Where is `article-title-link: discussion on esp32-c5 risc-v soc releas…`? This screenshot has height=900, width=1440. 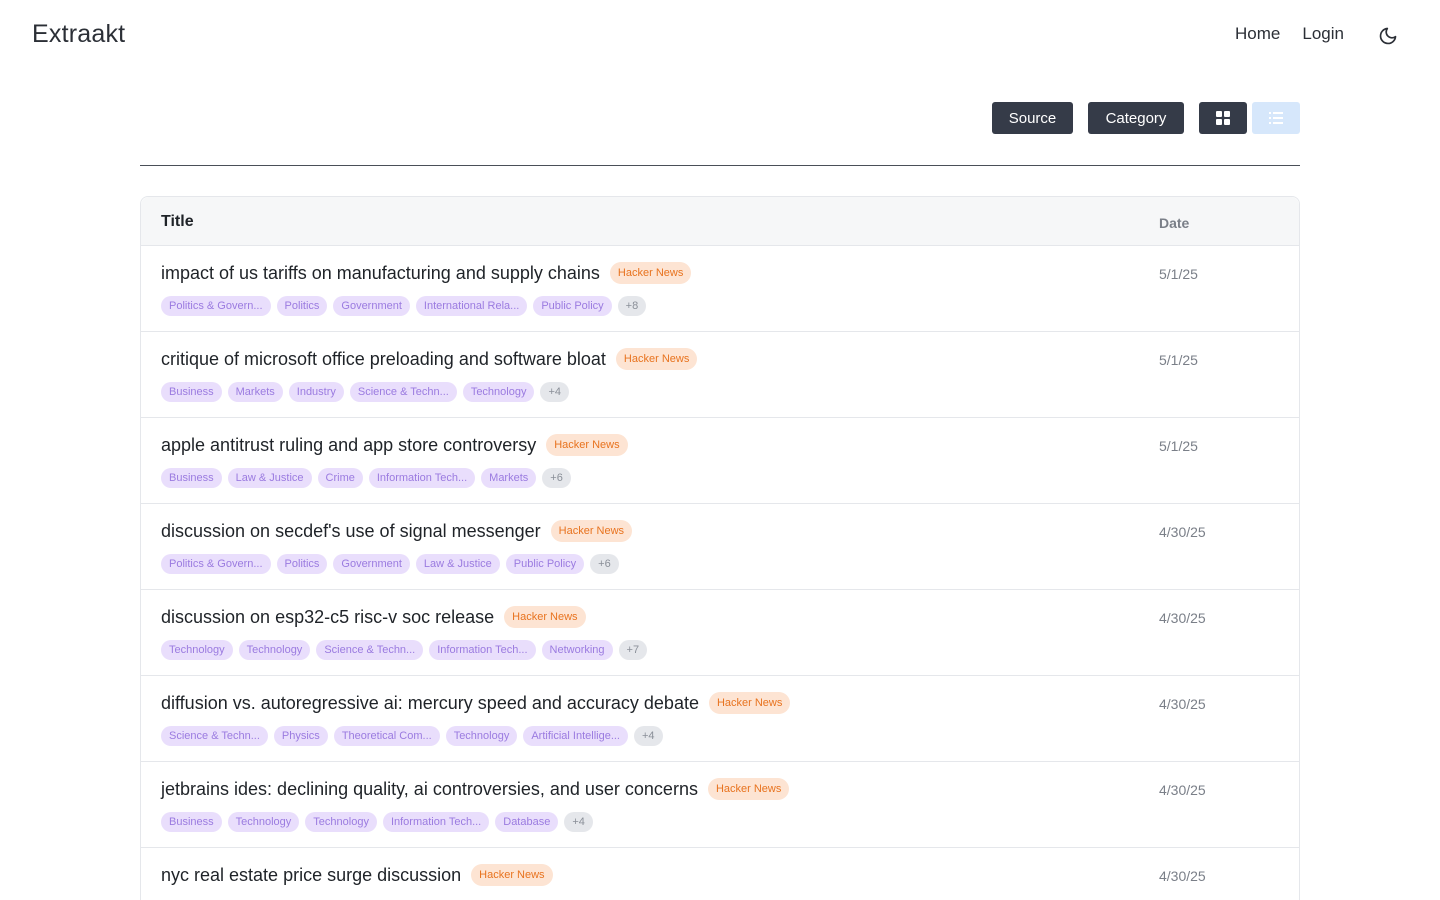
article-title-link: discussion on esp32-c5 risc-v soc releas… is located at coordinates (327, 617).